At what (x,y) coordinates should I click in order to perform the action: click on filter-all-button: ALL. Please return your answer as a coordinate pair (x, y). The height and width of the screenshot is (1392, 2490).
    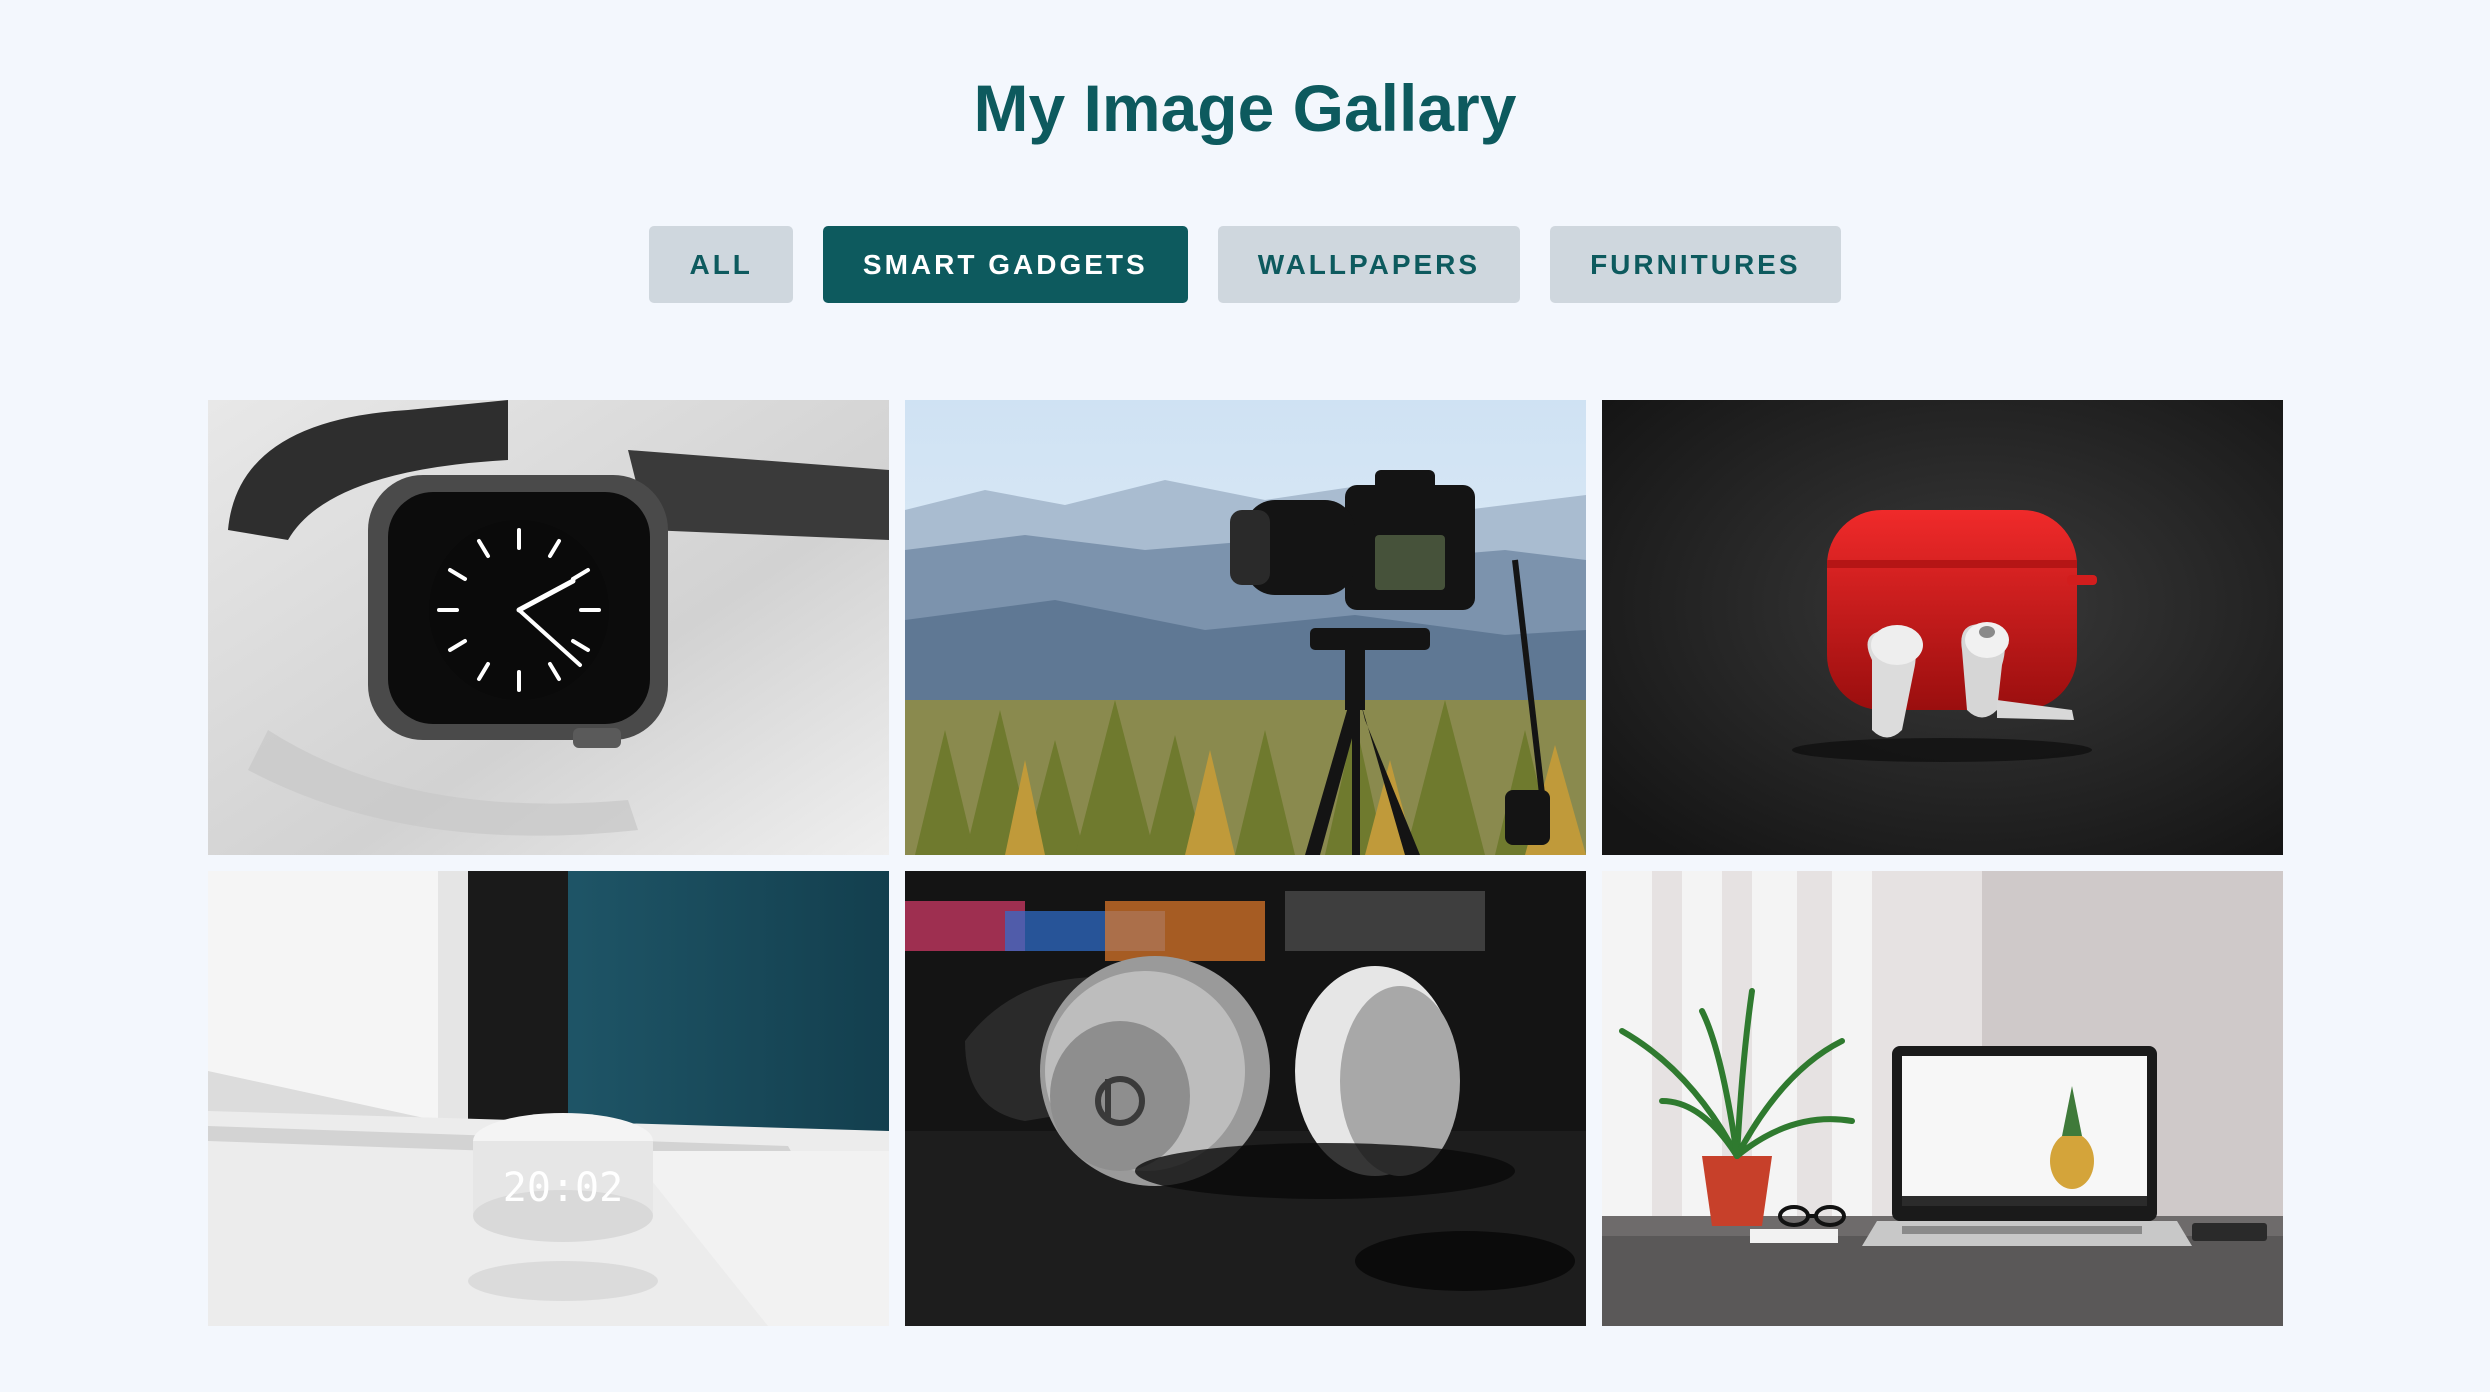
    Looking at the image, I should click on (721, 264).